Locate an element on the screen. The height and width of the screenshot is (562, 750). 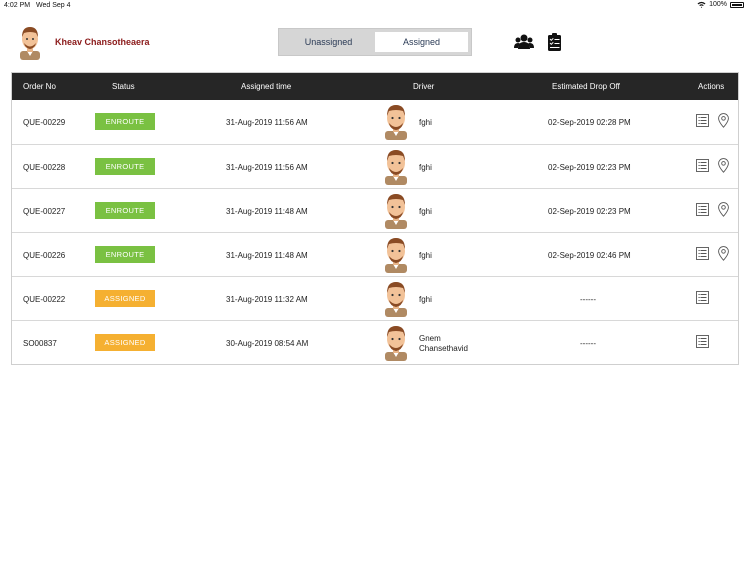
order-no: QUE-00229 is located at coordinates (44, 122).